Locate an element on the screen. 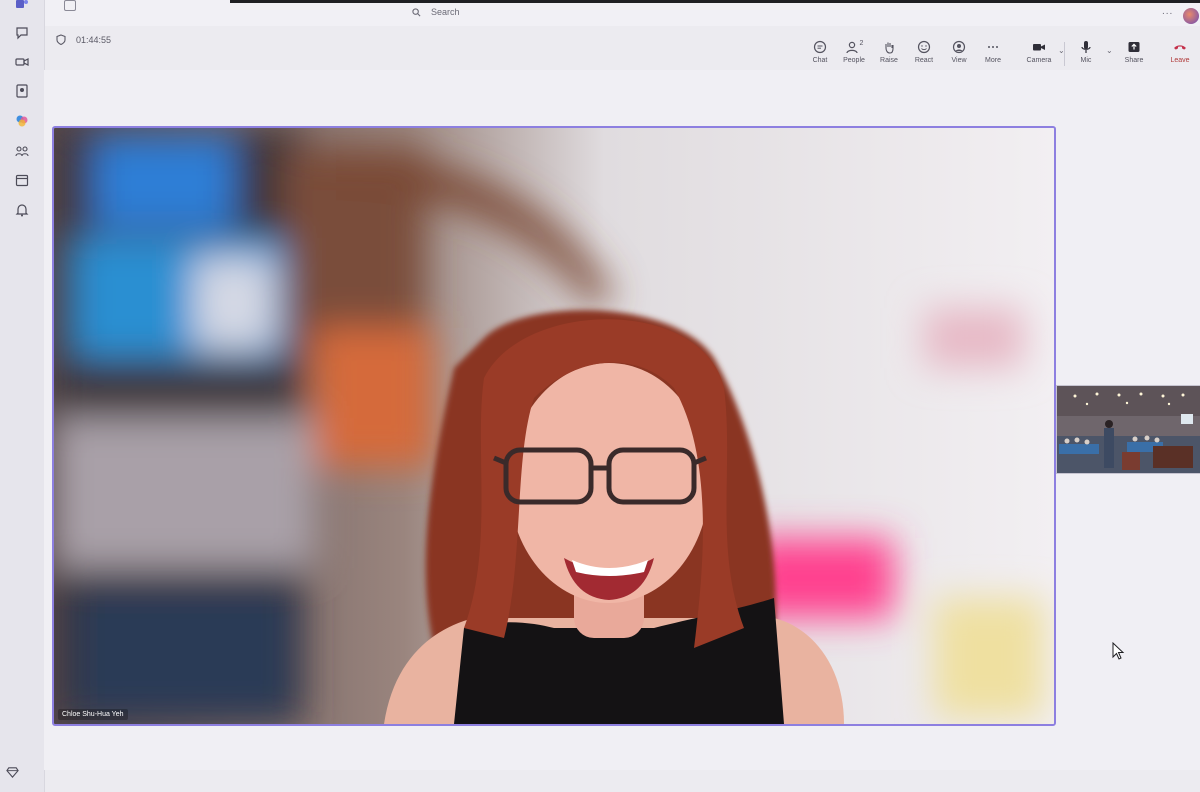 The width and height of the screenshot is (1200, 792). copilot-icon is located at coordinates (22, 121).